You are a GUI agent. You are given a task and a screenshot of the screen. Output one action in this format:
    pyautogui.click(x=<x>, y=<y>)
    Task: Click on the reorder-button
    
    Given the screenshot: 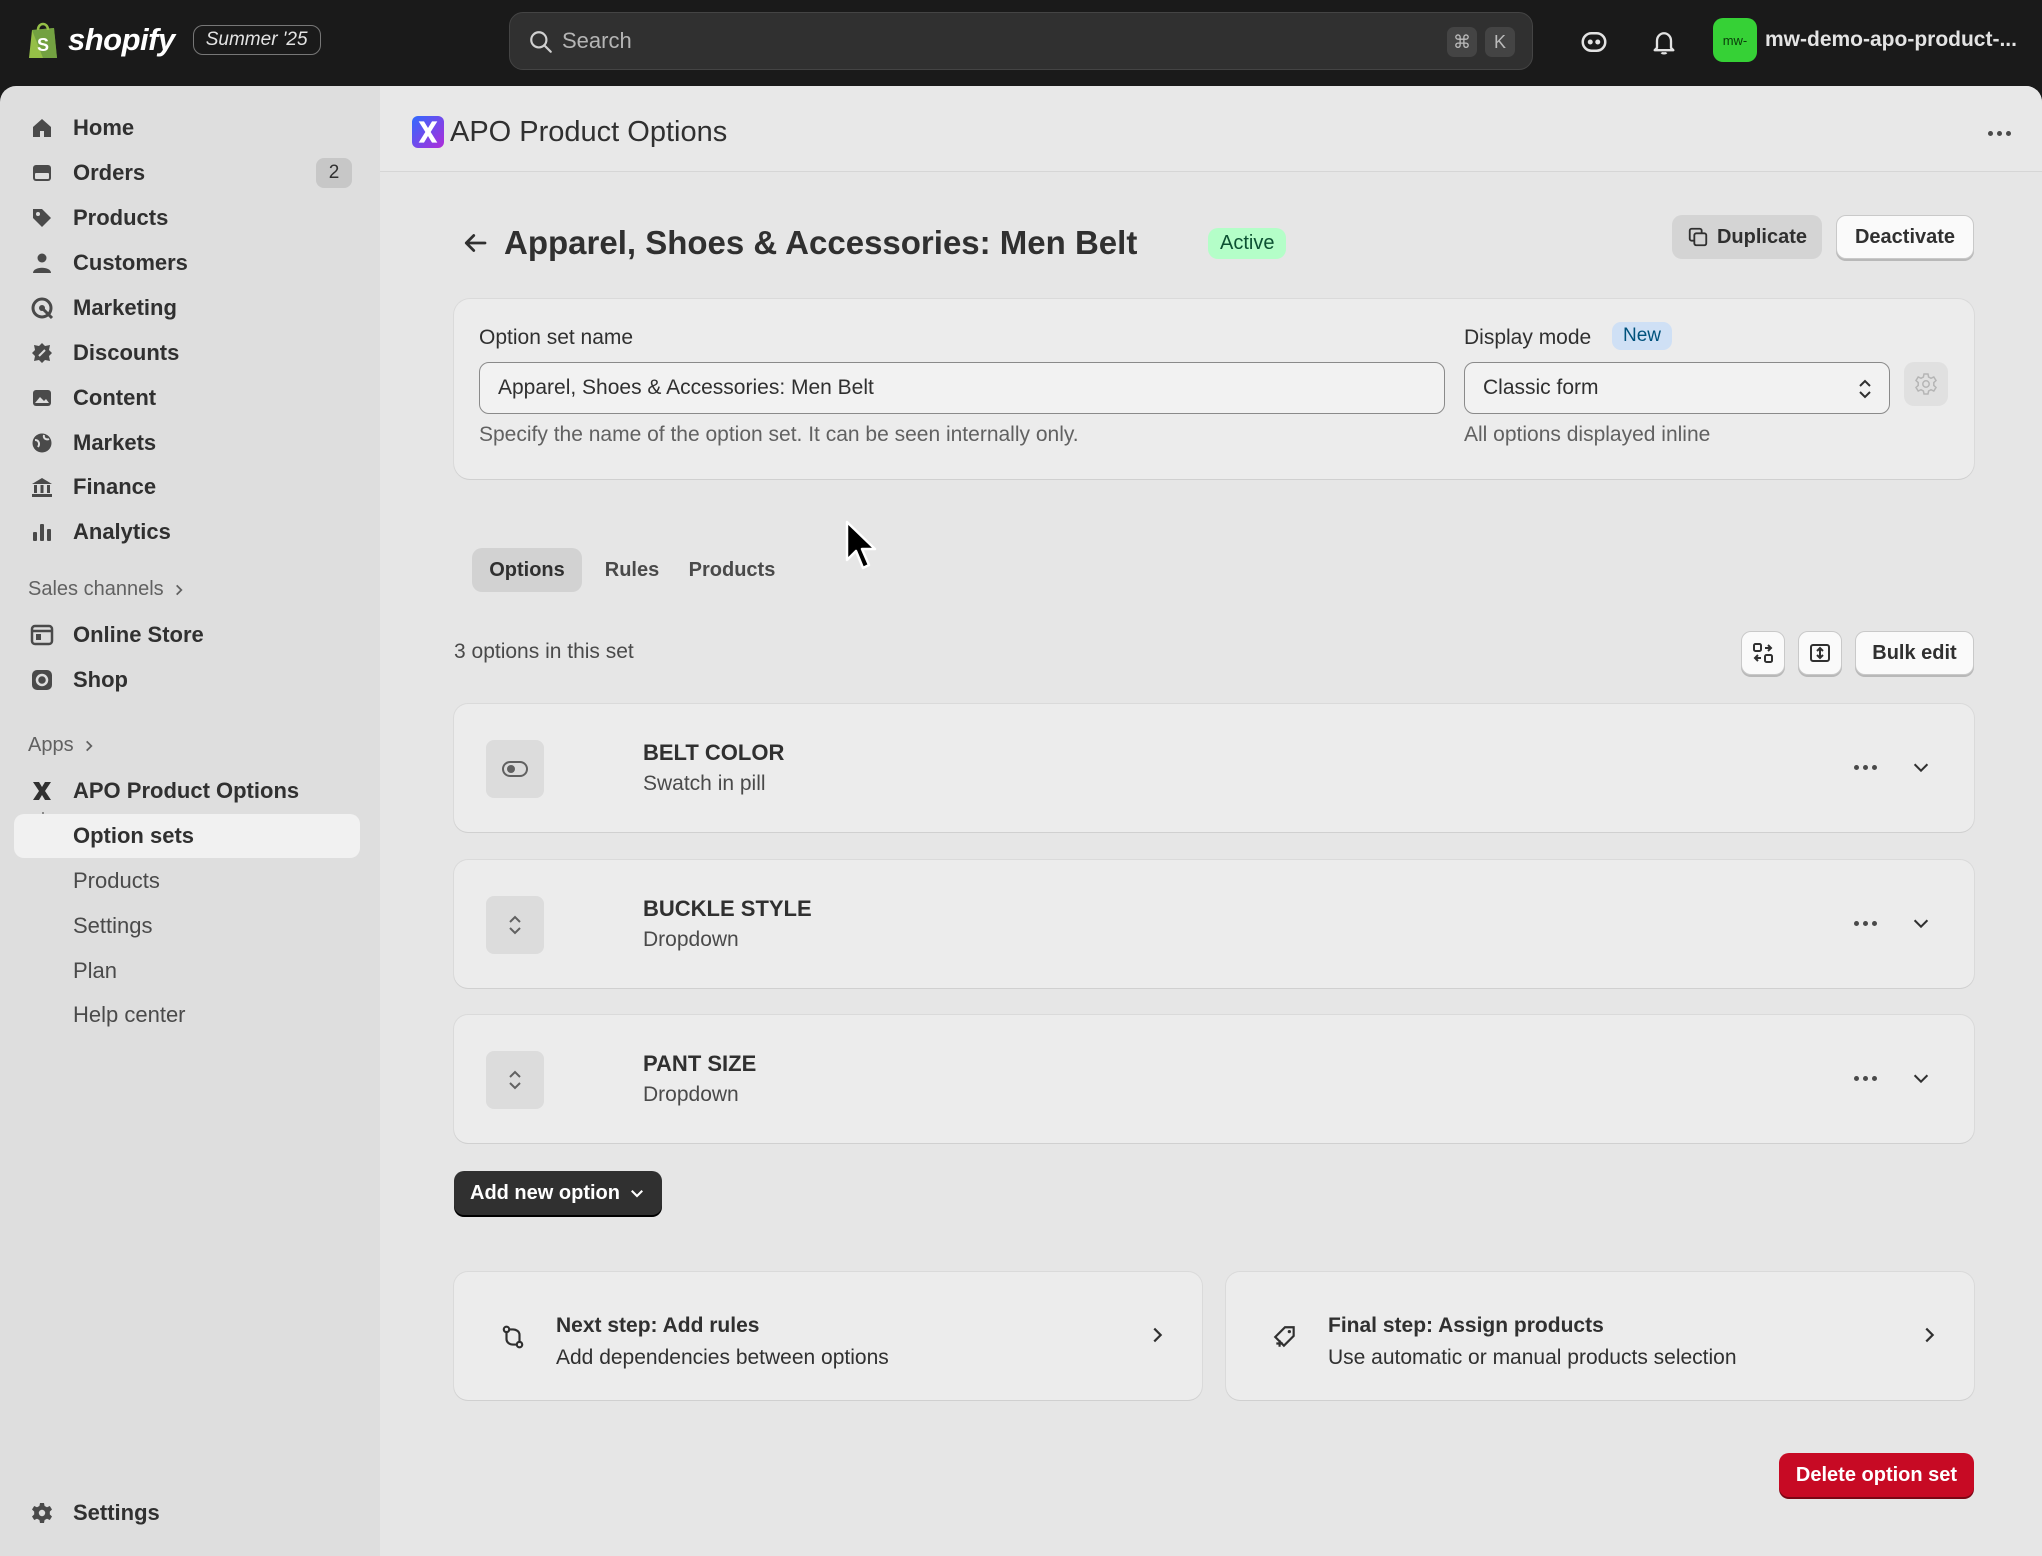 What is the action you would take?
    pyautogui.click(x=1820, y=653)
    